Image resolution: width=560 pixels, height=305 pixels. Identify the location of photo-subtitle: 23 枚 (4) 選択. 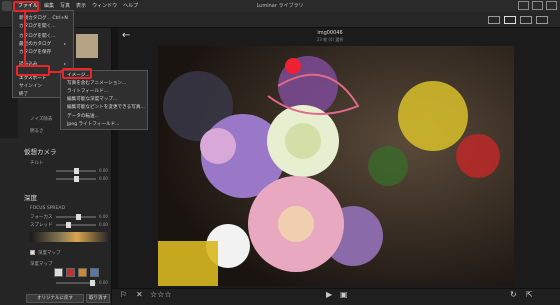
(330, 39).